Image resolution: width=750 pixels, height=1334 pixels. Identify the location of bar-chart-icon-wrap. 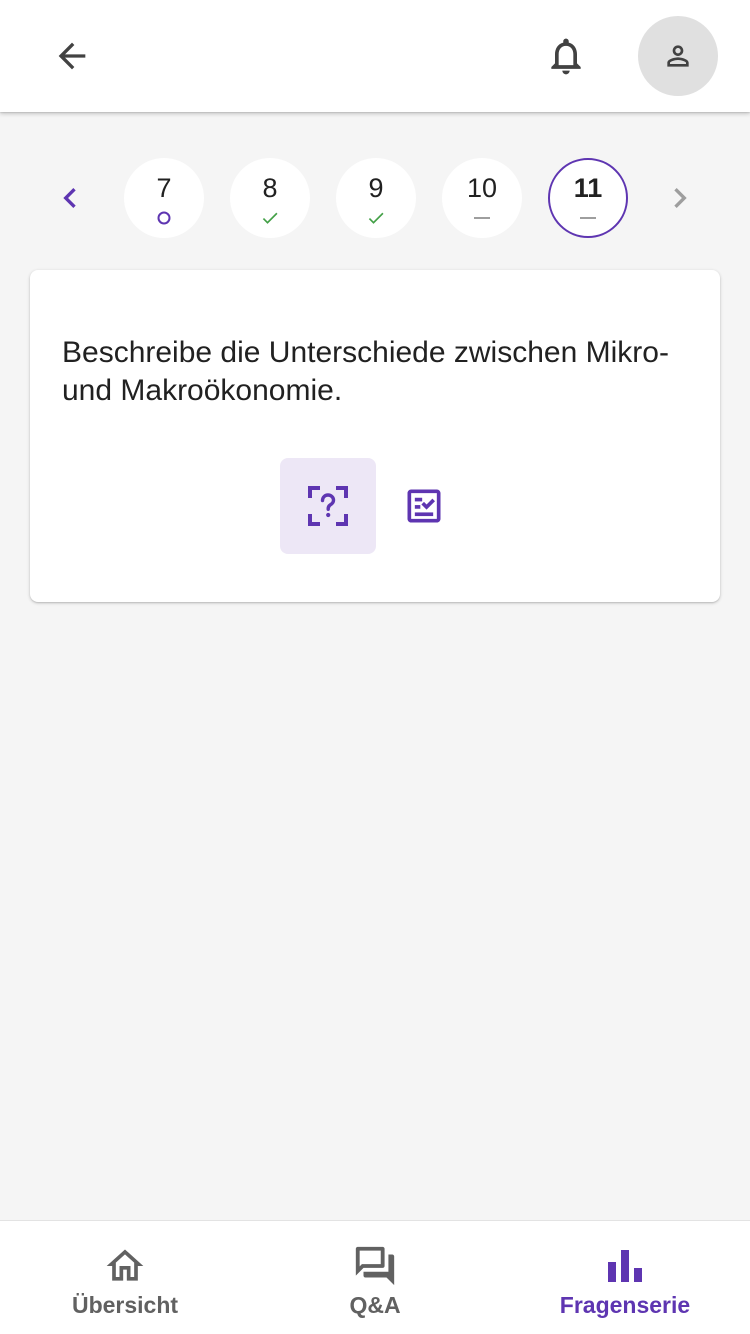
(625, 1266).